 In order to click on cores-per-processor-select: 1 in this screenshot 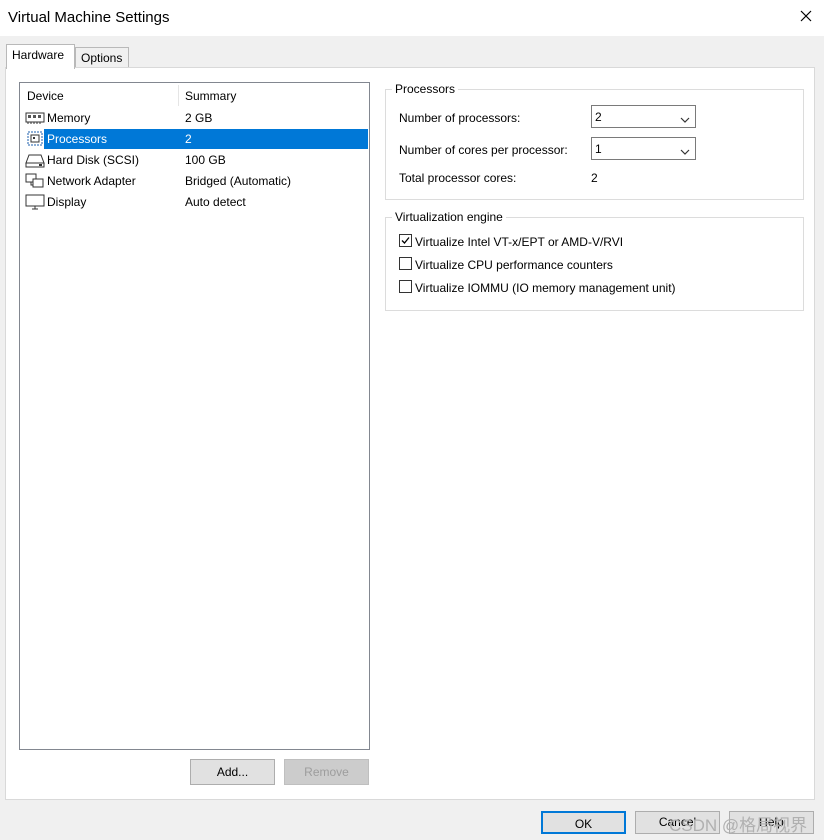, I will do `click(643, 148)`.